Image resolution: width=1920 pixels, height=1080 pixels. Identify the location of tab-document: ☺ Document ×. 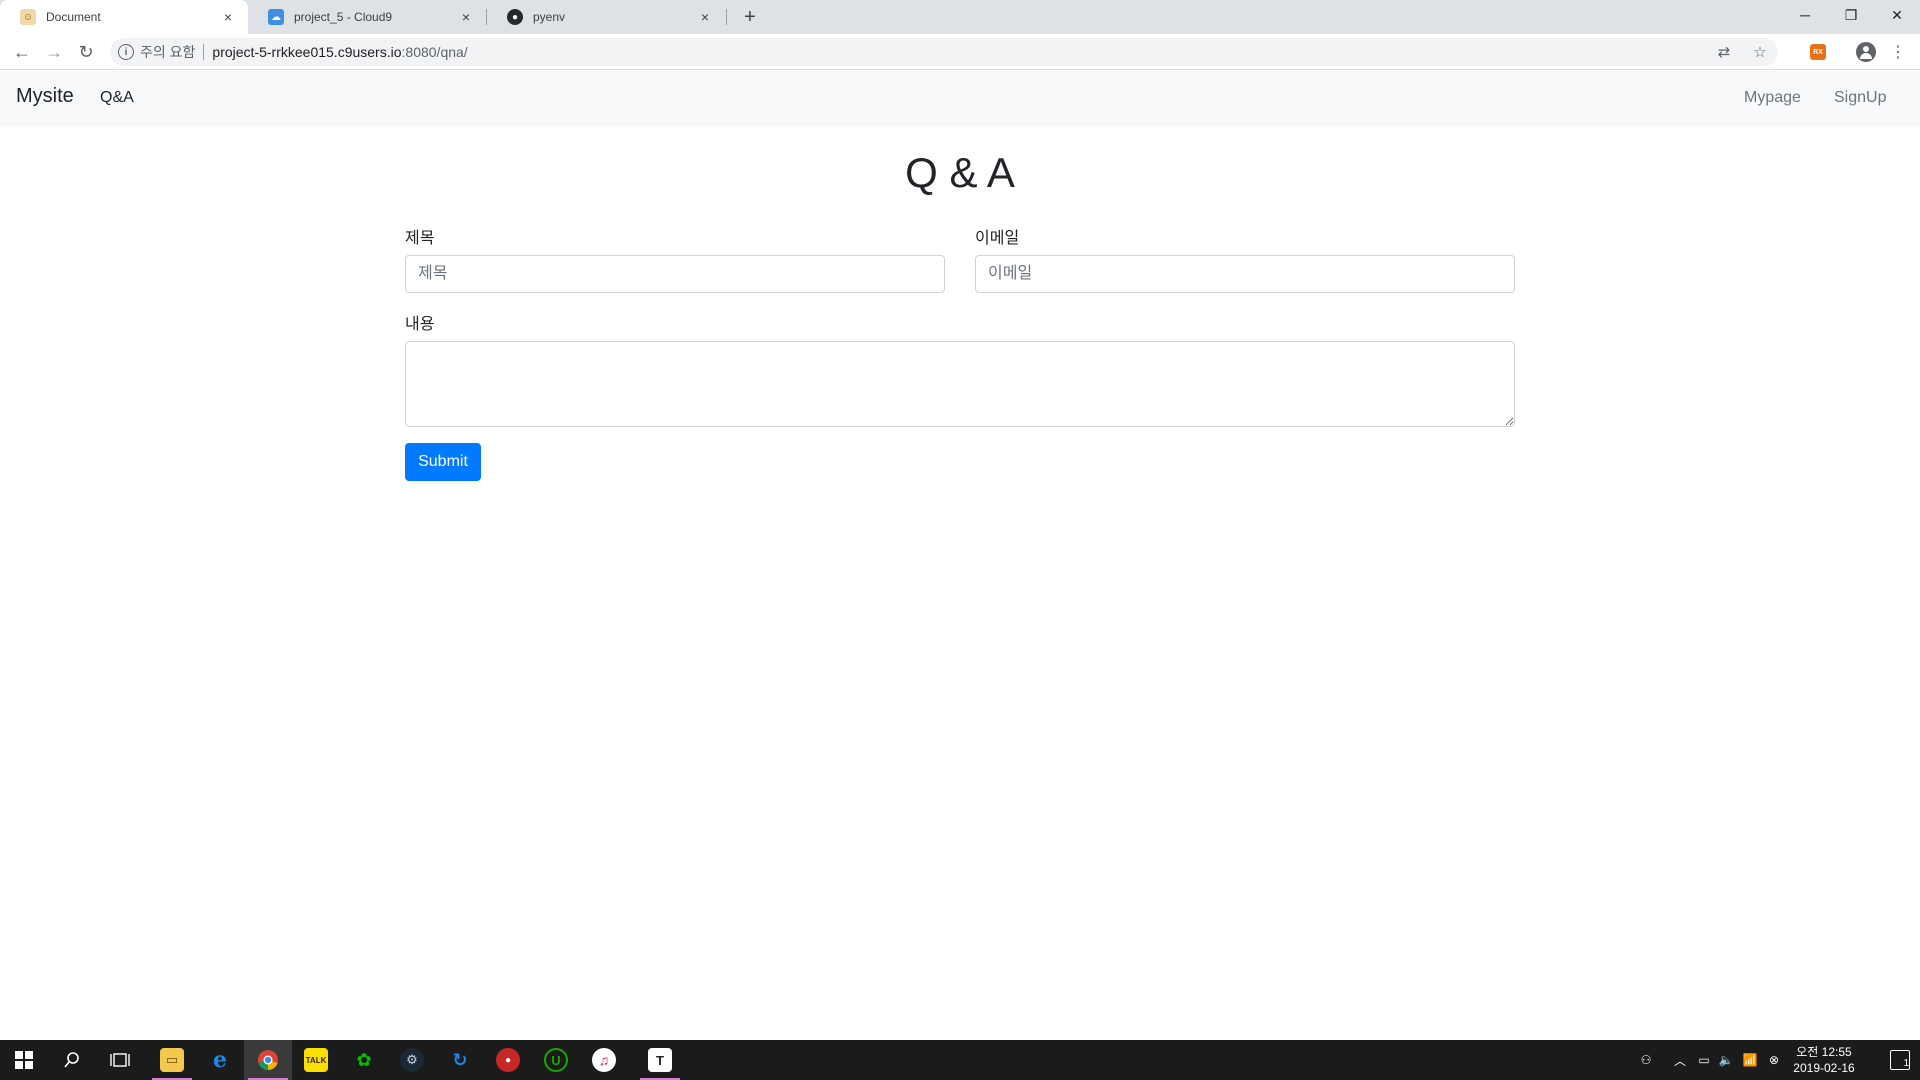
(124, 17).